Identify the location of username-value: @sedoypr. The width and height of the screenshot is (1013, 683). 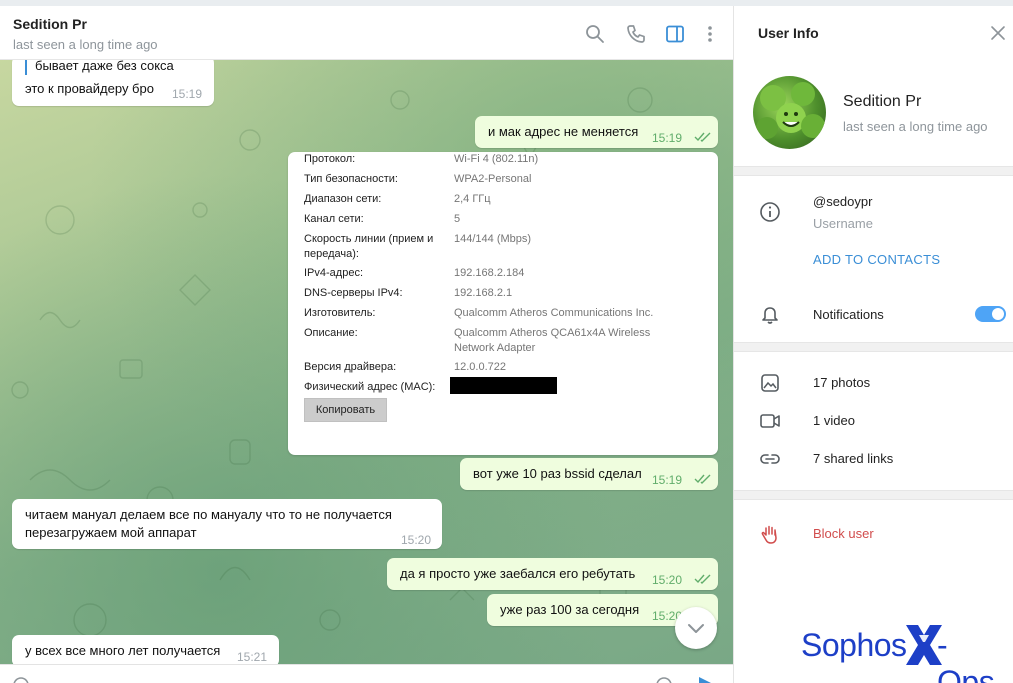
(842, 201).